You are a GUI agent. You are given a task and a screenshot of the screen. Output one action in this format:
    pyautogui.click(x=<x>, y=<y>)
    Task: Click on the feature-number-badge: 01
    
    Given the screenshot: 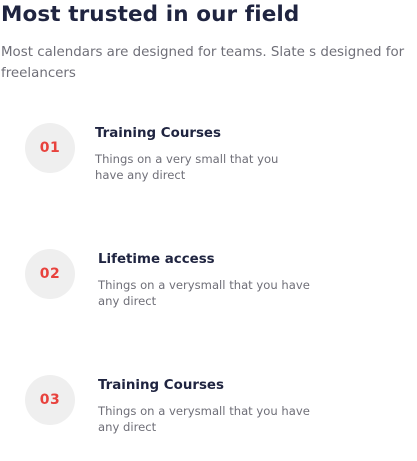 What is the action you would take?
    pyautogui.click(x=50, y=148)
    